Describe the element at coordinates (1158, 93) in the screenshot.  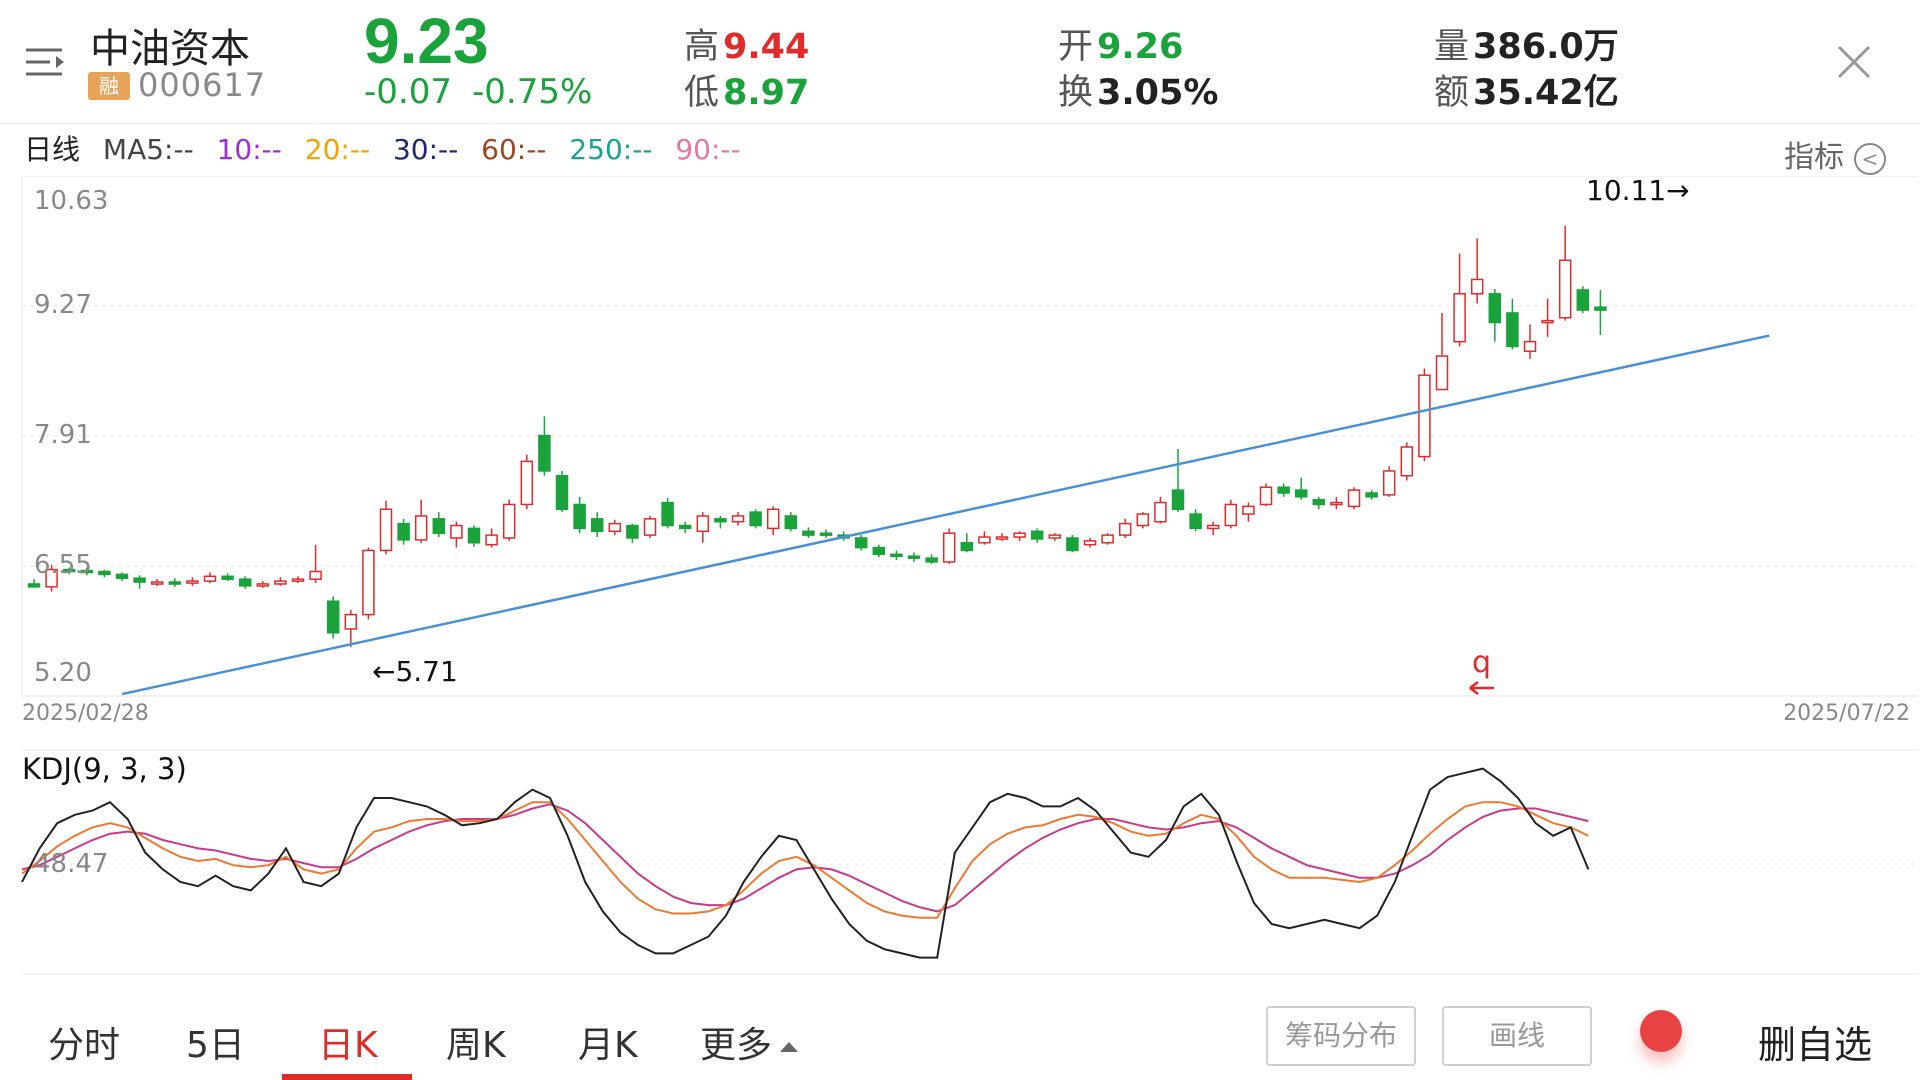
I see `turnover-value: 3.05%` at that location.